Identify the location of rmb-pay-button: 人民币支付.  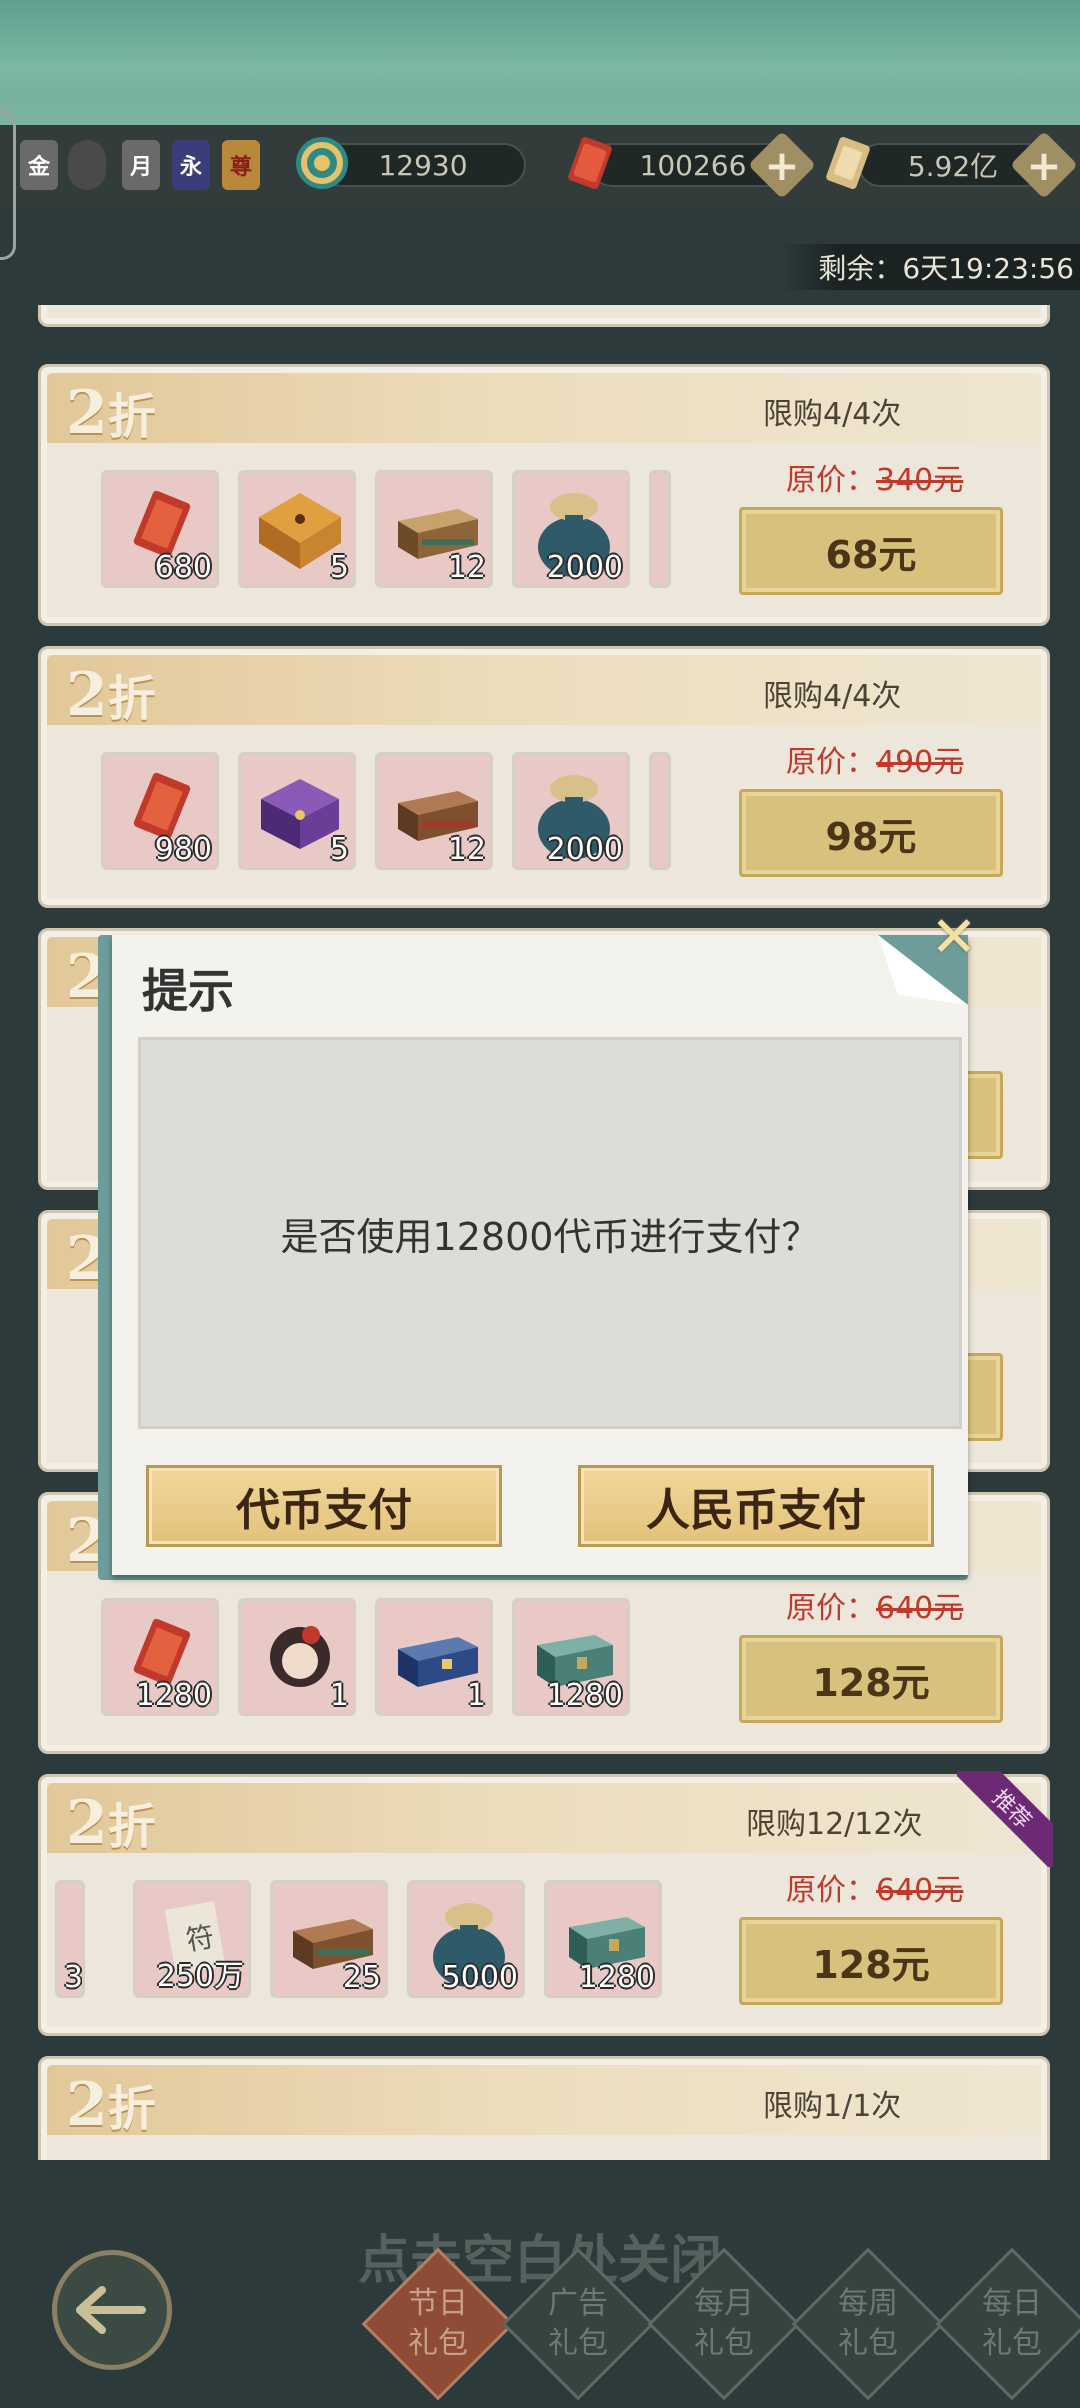
(756, 1506).